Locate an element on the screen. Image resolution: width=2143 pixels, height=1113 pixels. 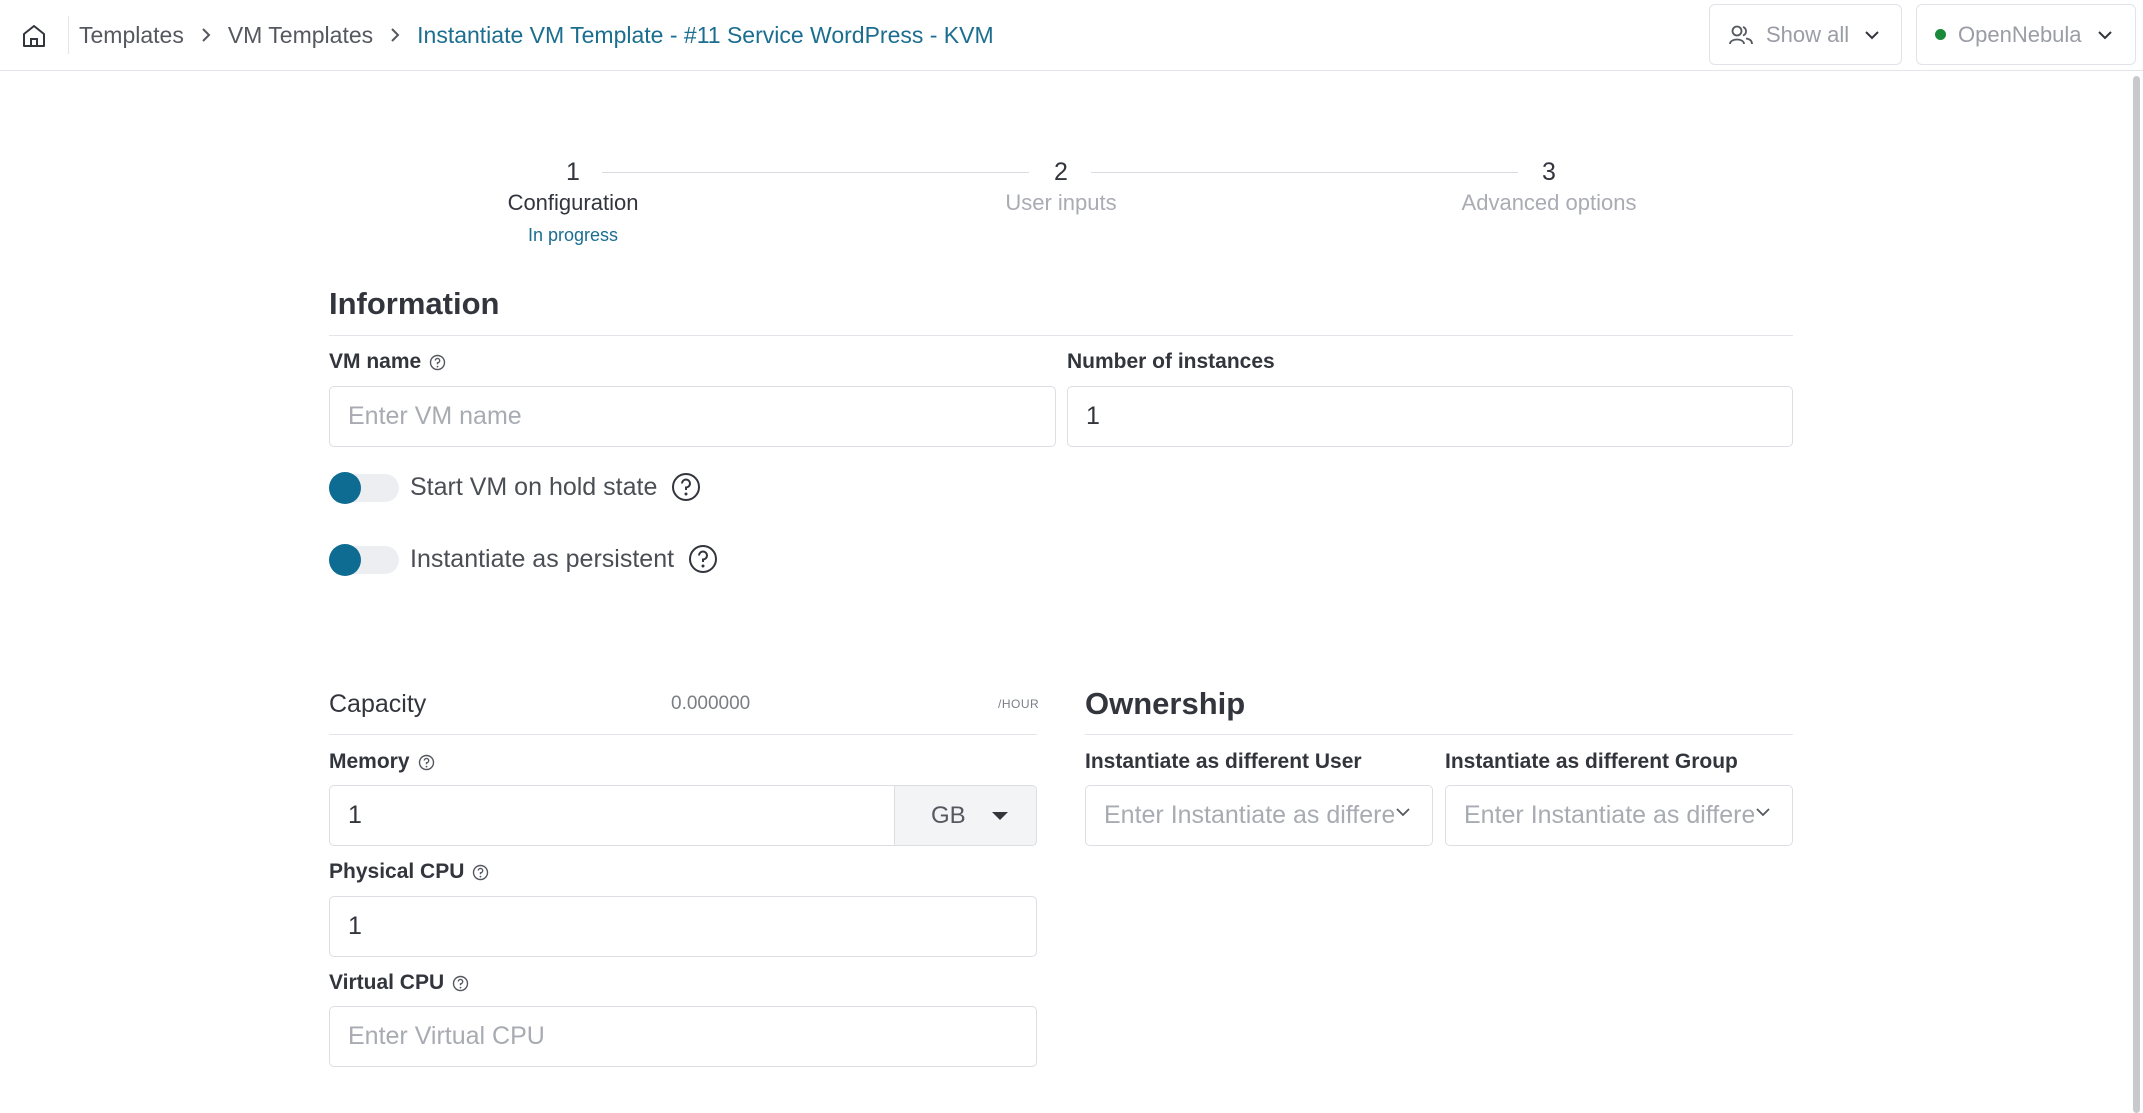
breadcrumb-vm-templates: VM Templates is located at coordinates (300, 35).